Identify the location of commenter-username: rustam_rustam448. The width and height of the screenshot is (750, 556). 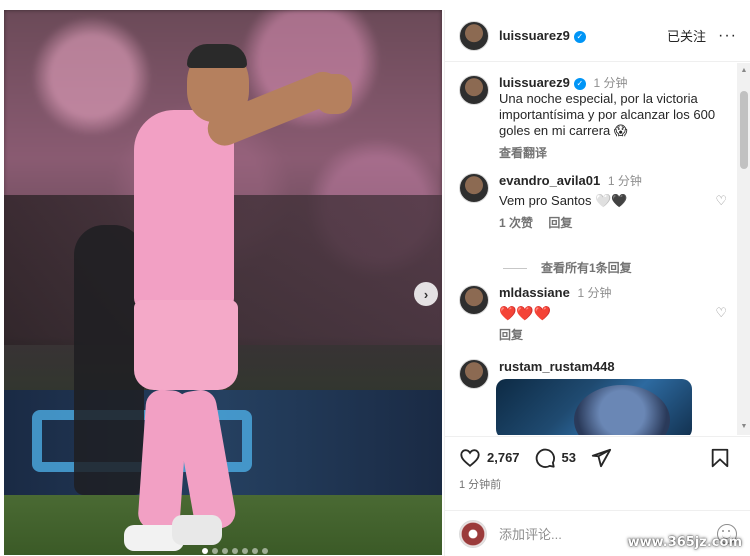
(557, 366).